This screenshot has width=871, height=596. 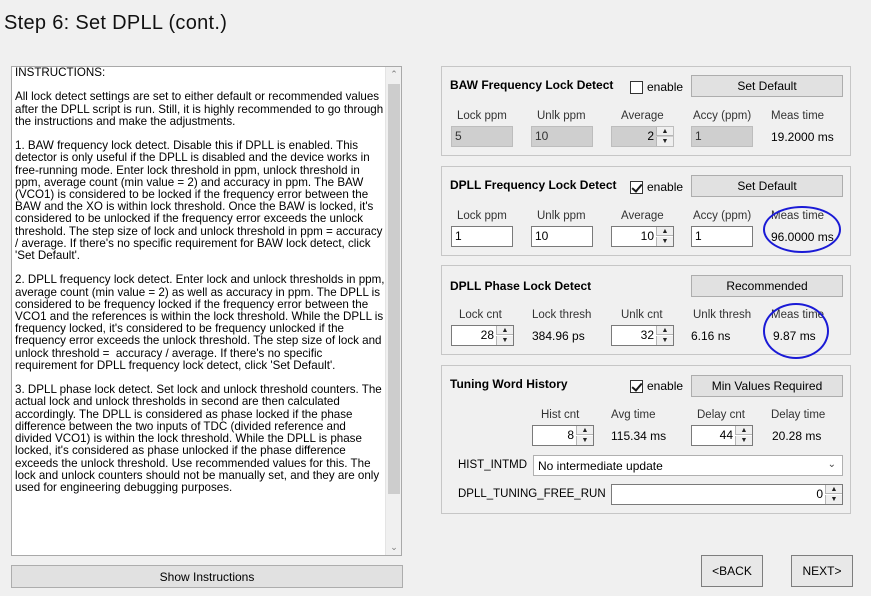 What do you see at coordinates (639, 436) in the screenshot?
I see `avg-time-value: 115.34 ms` at bounding box center [639, 436].